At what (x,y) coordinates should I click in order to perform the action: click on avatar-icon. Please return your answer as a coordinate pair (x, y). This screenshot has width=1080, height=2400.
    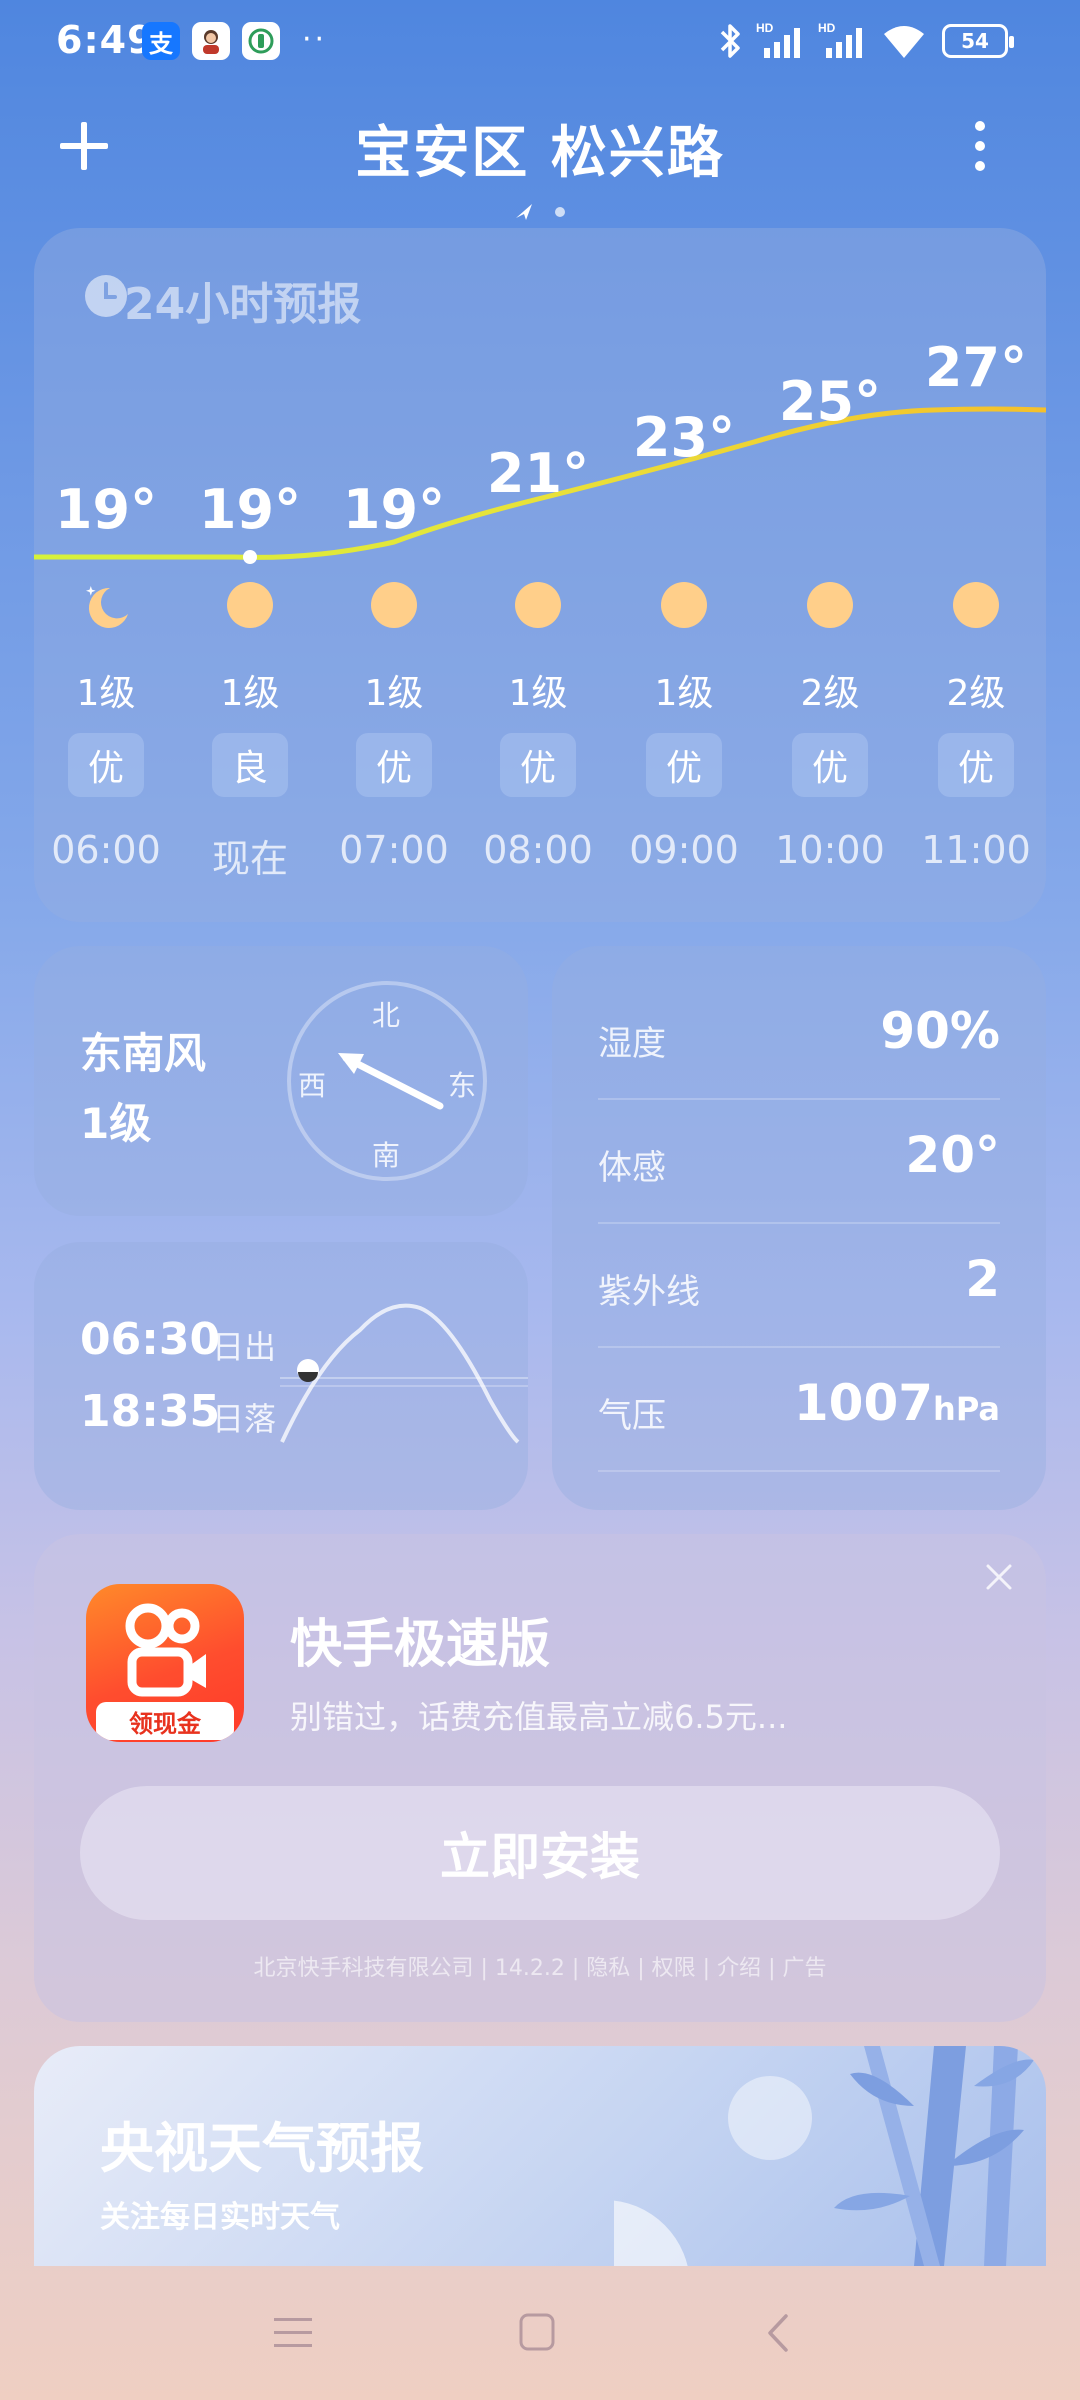
    Looking at the image, I should click on (211, 41).